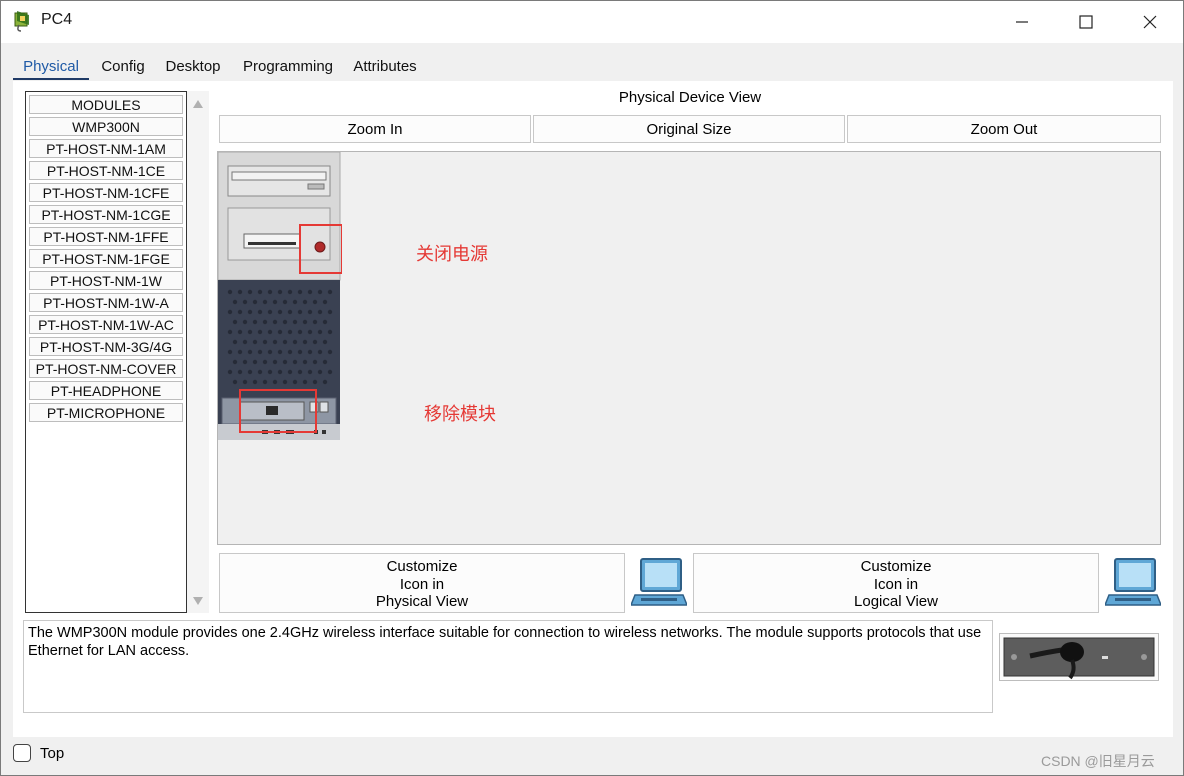 This screenshot has height=776, width=1184. What do you see at coordinates (422, 601) in the screenshot?
I see `customize-physical-line3: Physical View` at bounding box center [422, 601].